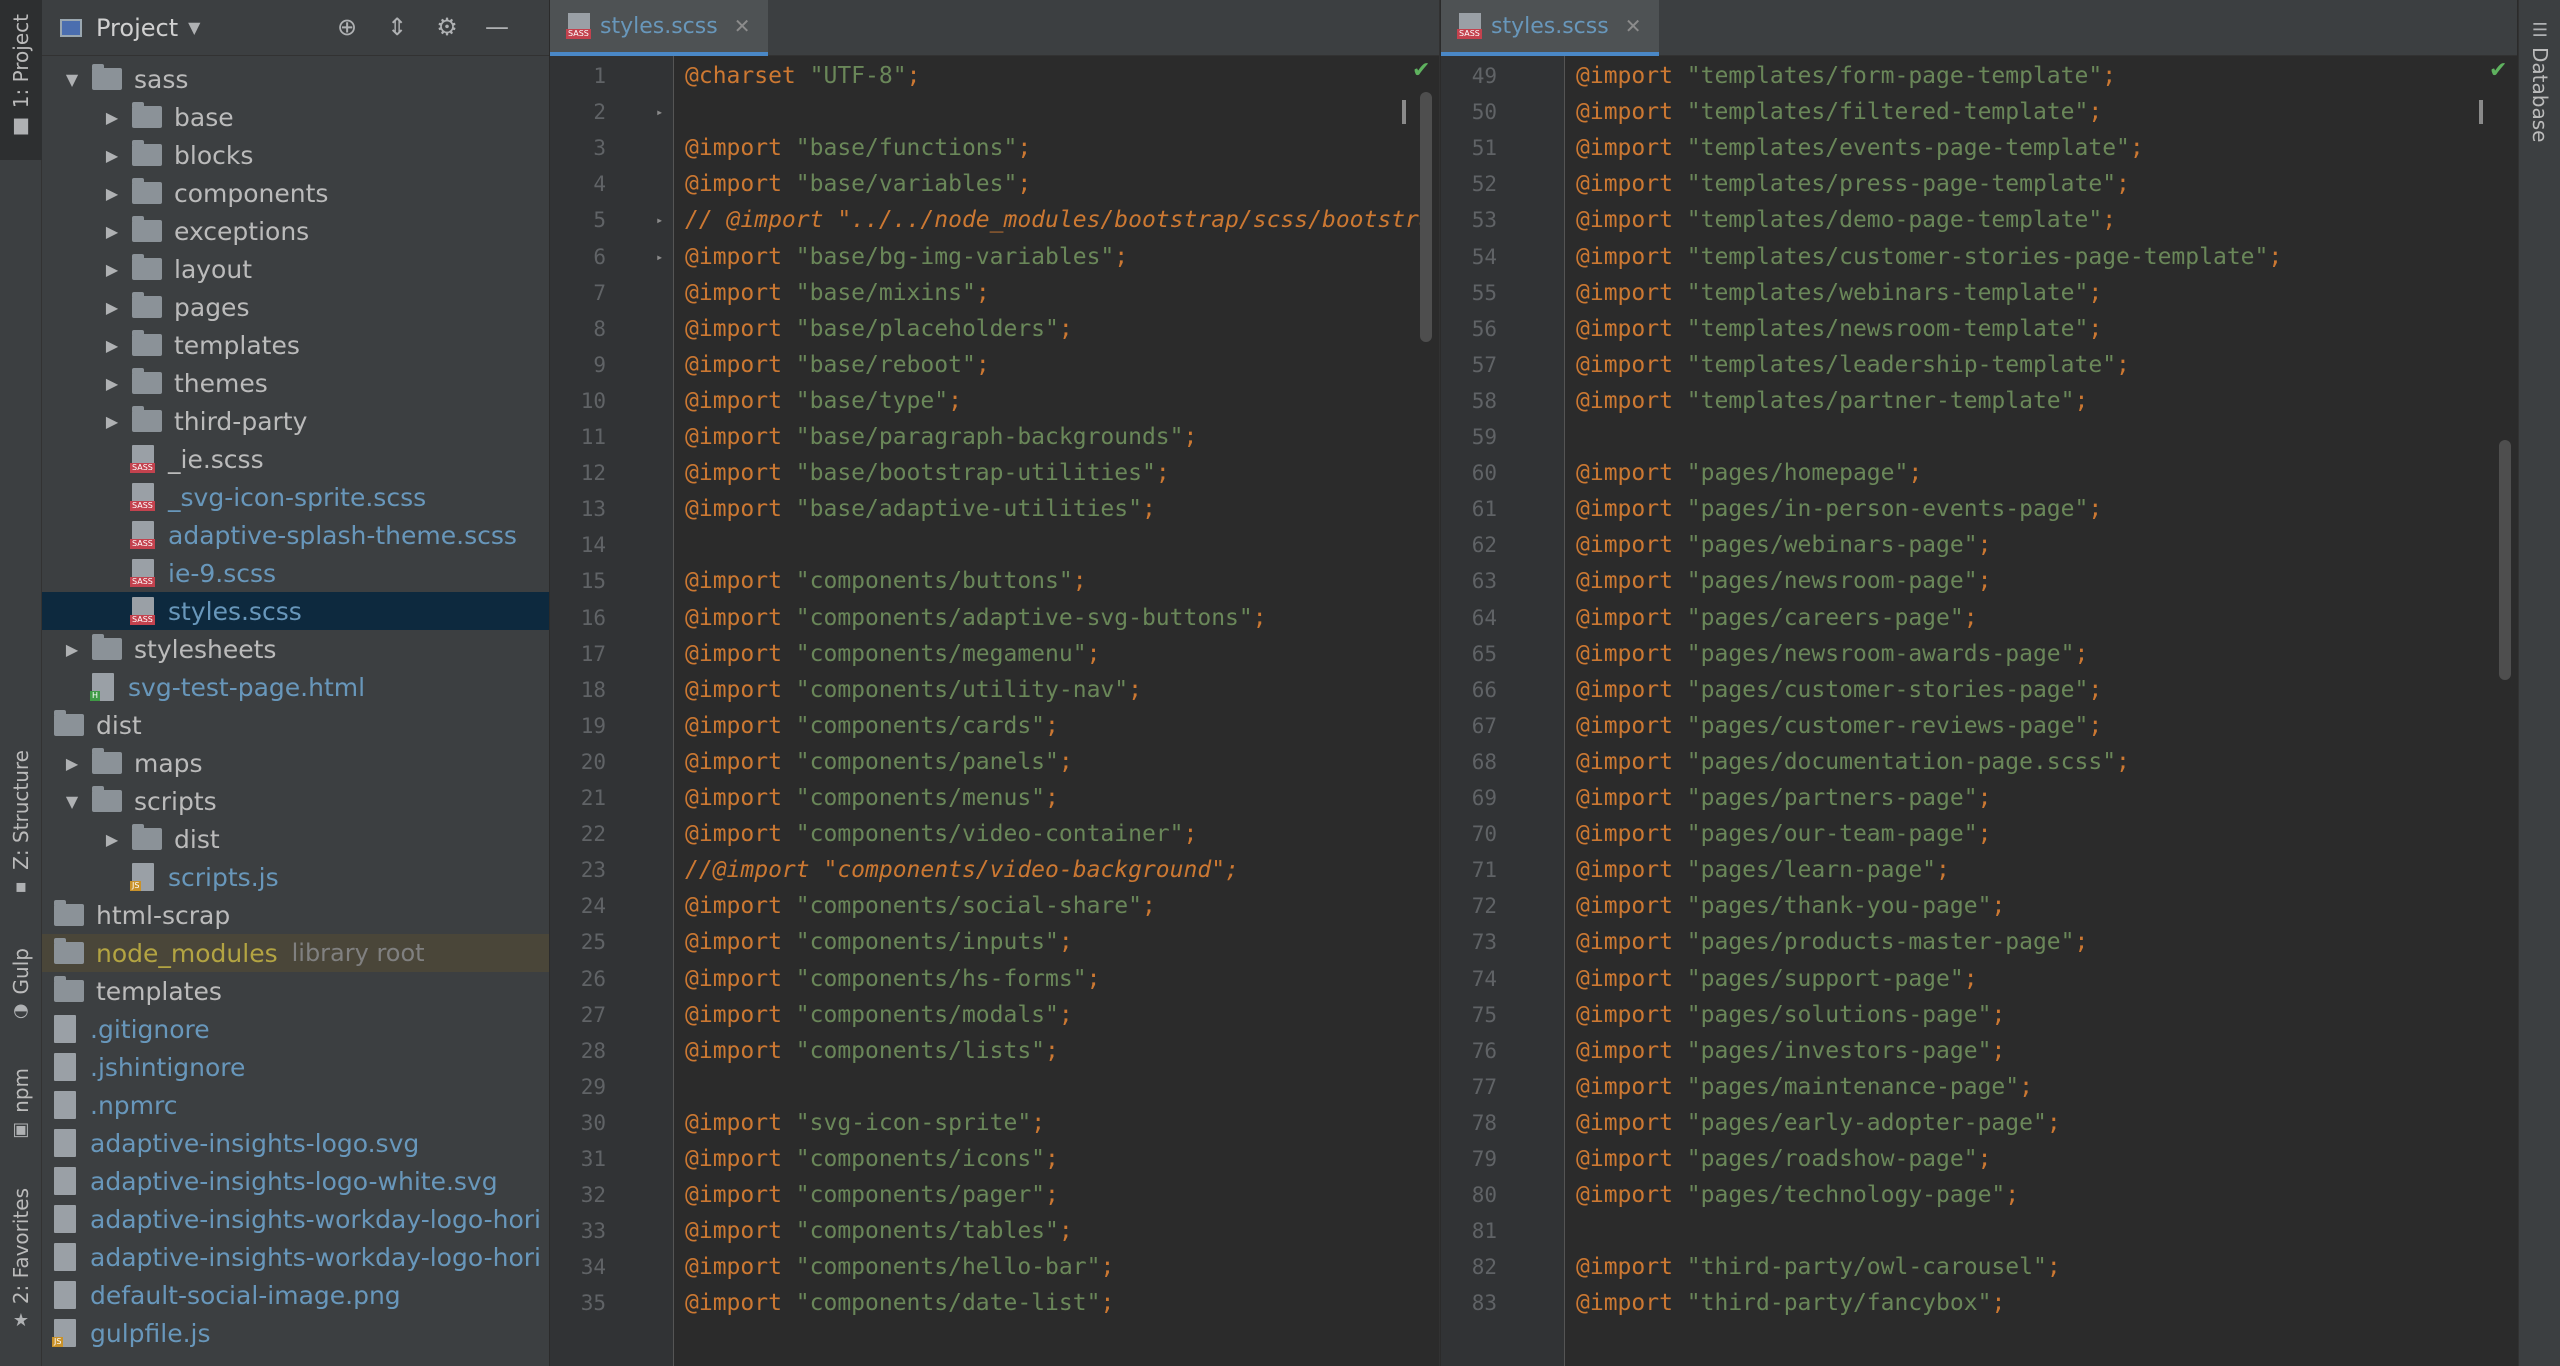 The image size is (2560, 1366). What do you see at coordinates (994, 509) in the screenshot?
I see `code-line: 13 @import "base/adaptive-utilities";` at bounding box center [994, 509].